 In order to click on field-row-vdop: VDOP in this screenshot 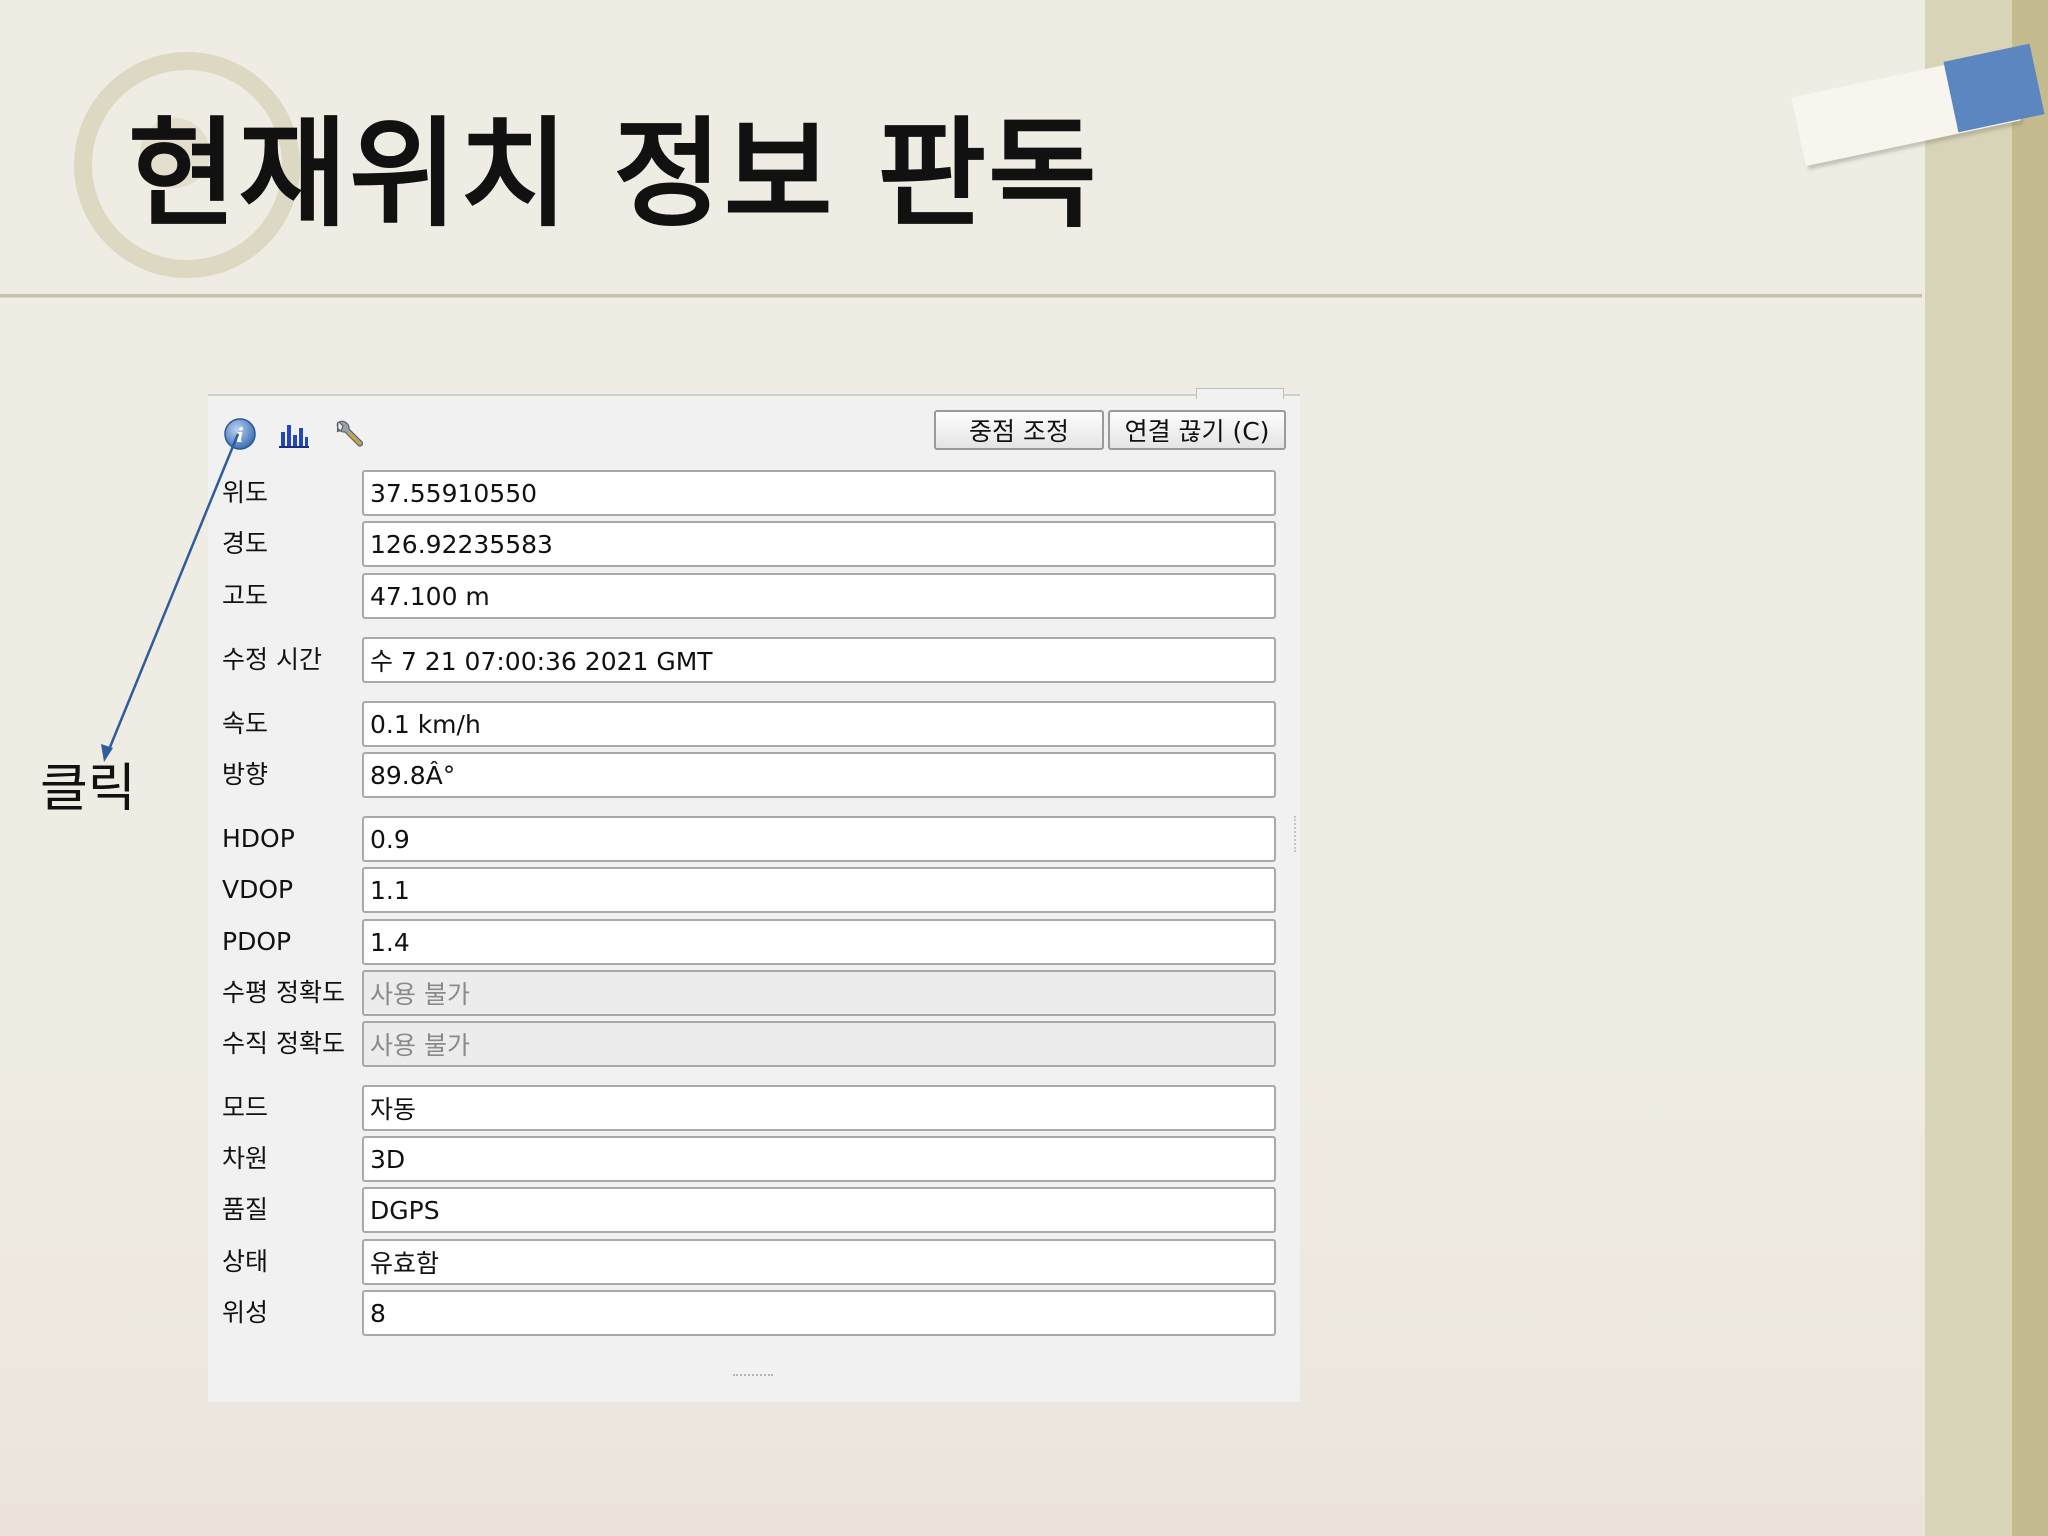, I will do `click(754, 890)`.